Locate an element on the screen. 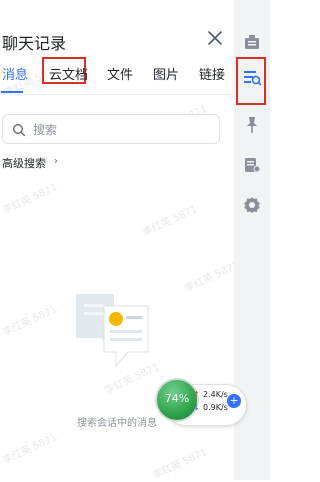  download-speed: 0.9K/s is located at coordinates (215, 407).